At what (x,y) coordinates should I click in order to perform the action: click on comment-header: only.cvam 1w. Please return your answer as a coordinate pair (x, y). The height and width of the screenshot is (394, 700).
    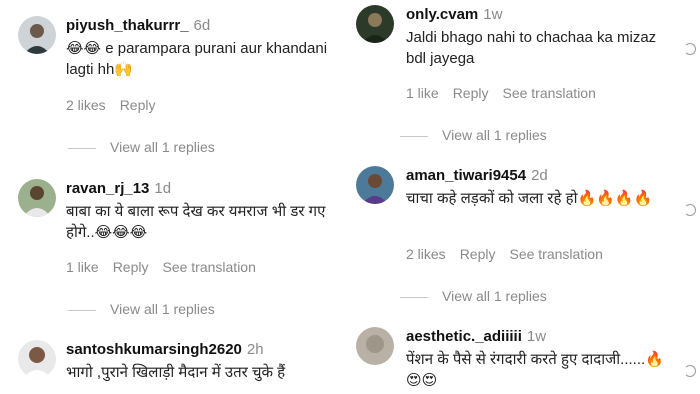
    Looking at the image, I should click on (454, 14).